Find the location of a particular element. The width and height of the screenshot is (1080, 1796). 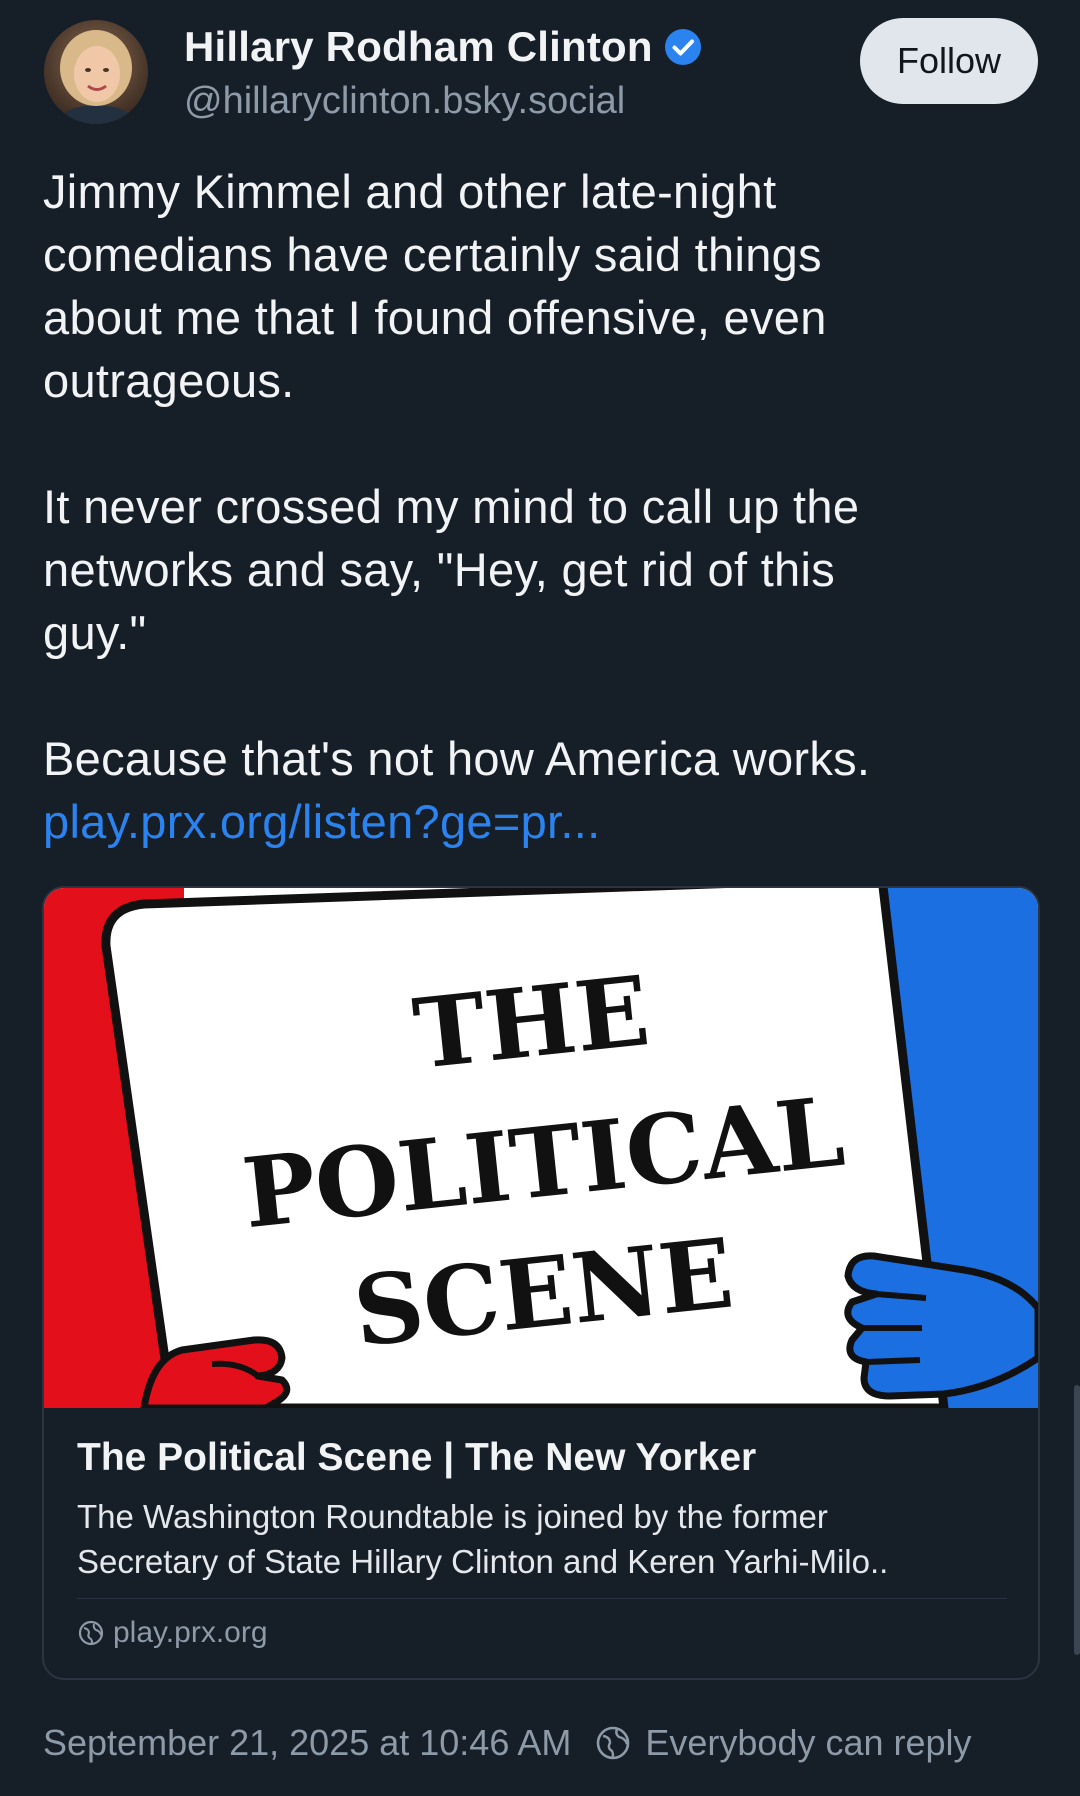

verified-check-icon is located at coordinates (683, 47).